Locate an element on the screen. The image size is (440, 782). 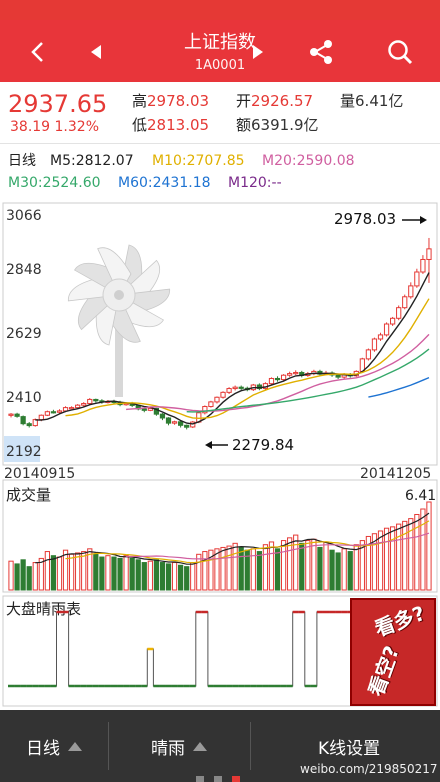
next-index-button is located at coordinates (258, 52).